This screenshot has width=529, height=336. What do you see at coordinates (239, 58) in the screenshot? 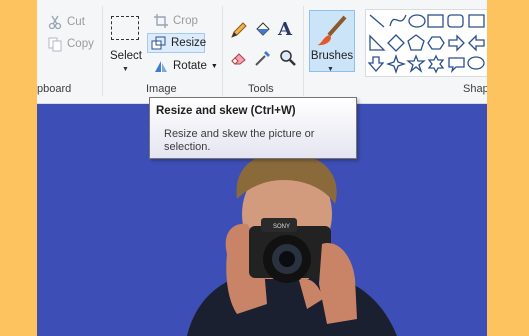
I see `eraser-icon` at bounding box center [239, 58].